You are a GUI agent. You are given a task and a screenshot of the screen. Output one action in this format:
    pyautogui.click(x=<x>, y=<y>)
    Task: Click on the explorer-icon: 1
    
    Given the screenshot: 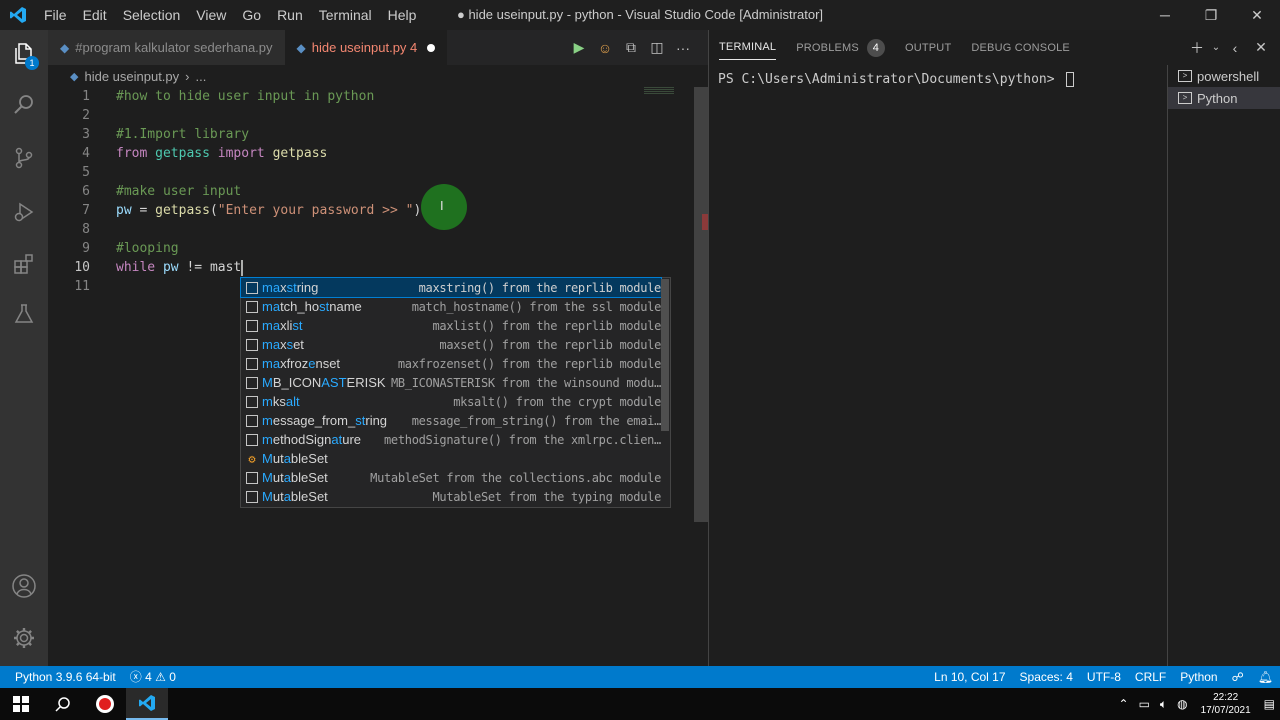 What is the action you would take?
    pyautogui.click(x=24, y=54)
    